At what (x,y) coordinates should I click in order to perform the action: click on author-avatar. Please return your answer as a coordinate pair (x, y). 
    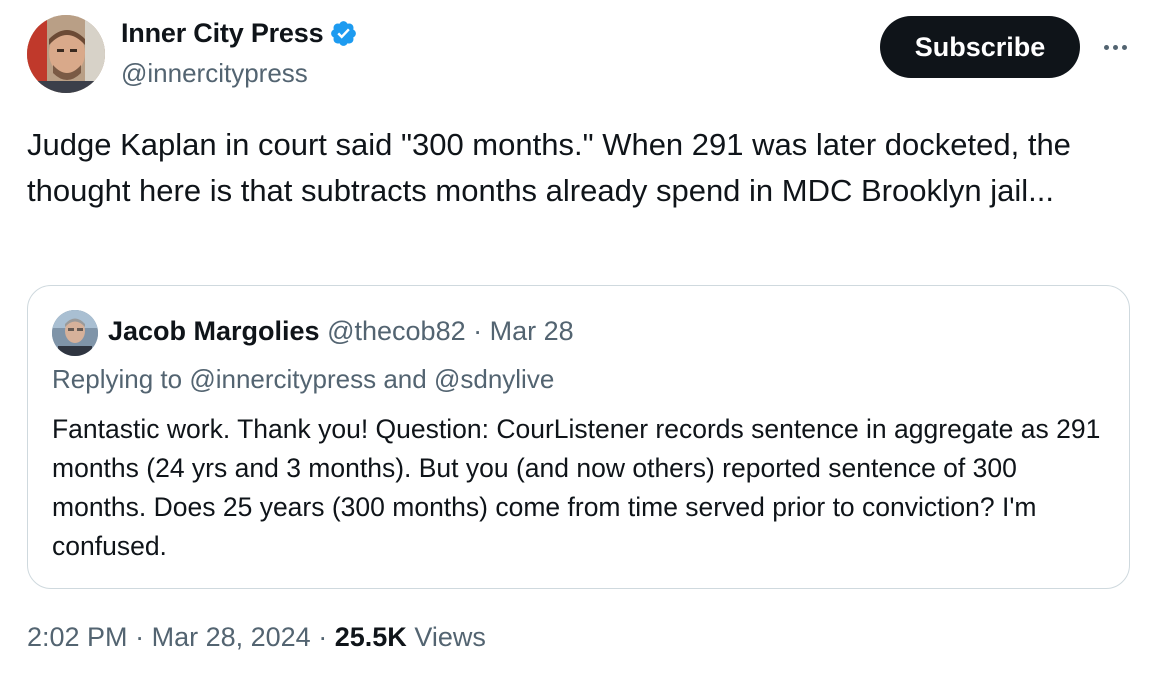
    Looking at the image, I should click on (66, 54).